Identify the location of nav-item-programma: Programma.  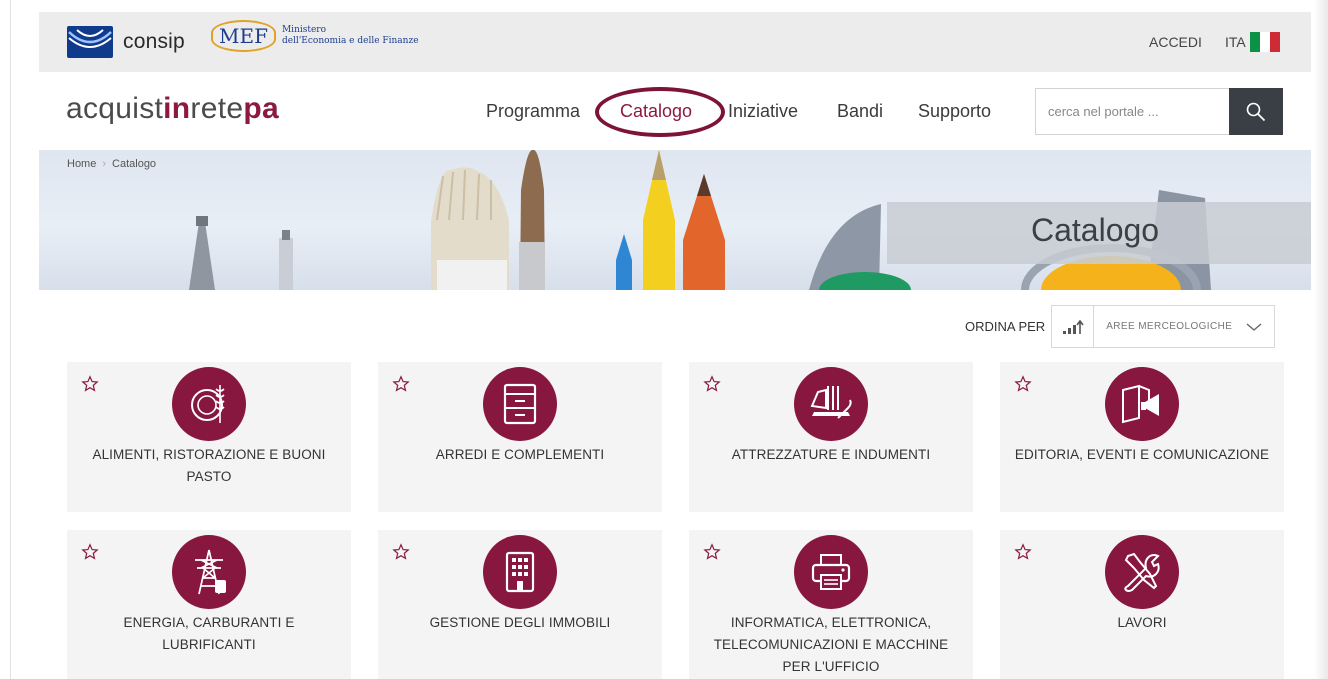
(533, 111).